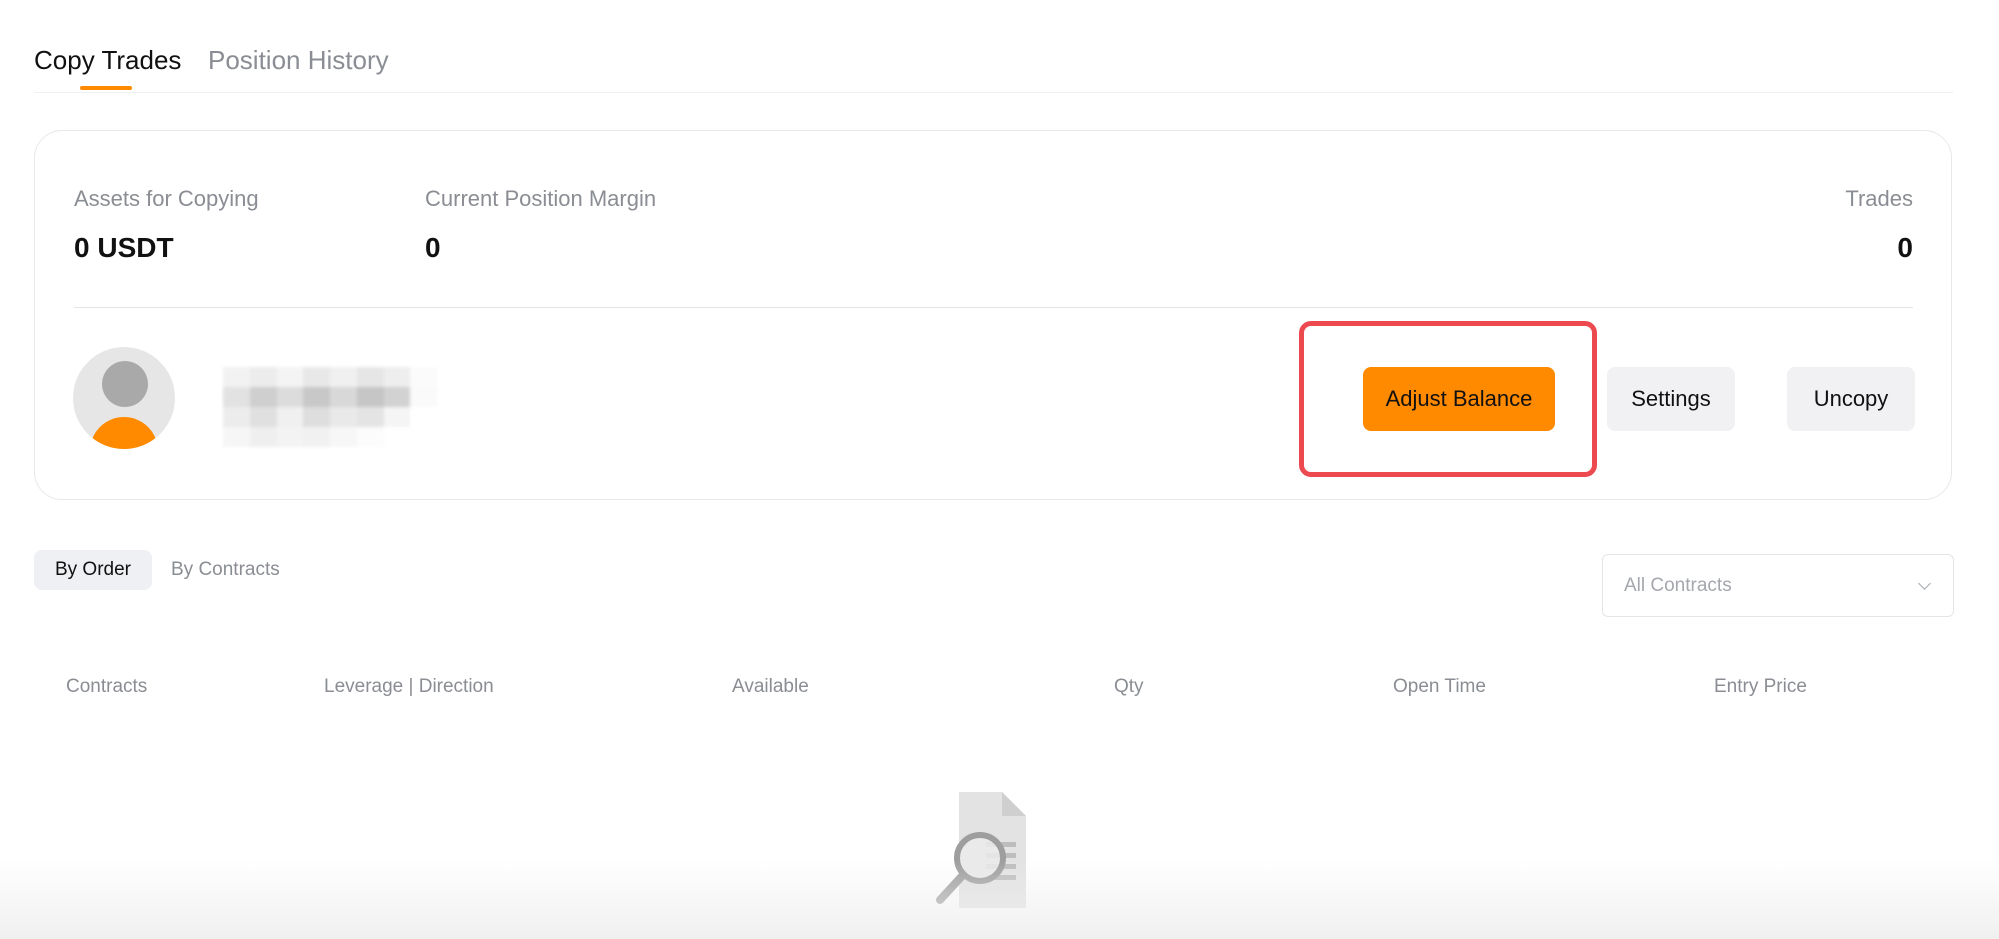  Describe the element at coordinates (1905, 247) in the screenshot. I see `trades-value: 0` at that location.